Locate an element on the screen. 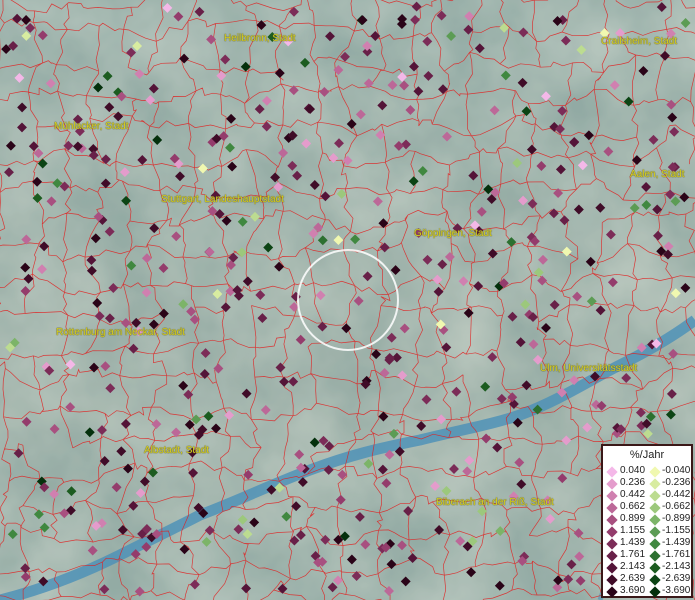  legend-value-positive: 2.639 is located at coordinates (633, 578).